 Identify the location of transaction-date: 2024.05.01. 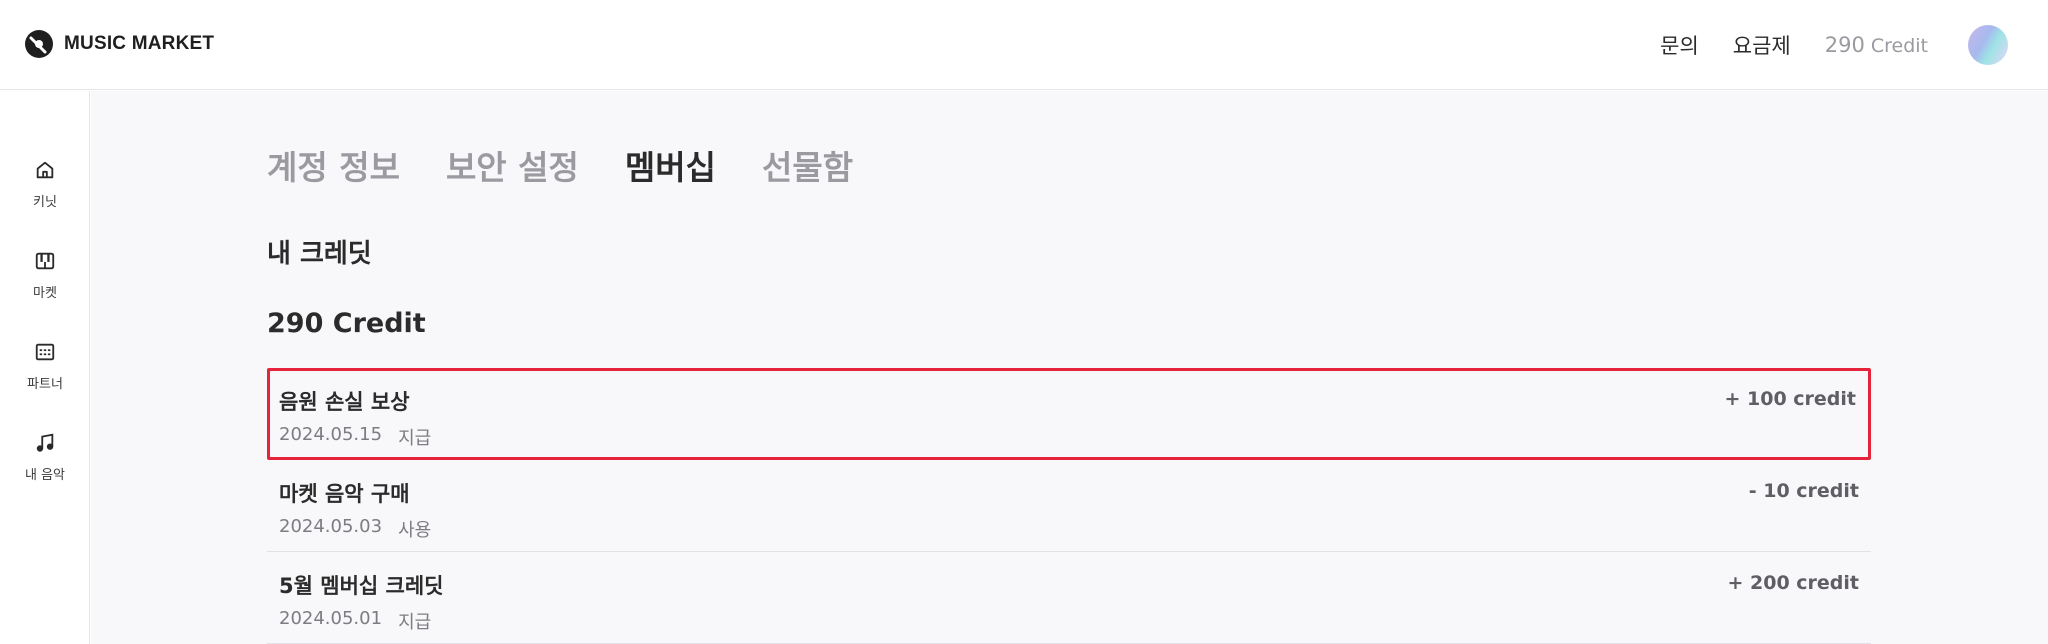
(331, 618).